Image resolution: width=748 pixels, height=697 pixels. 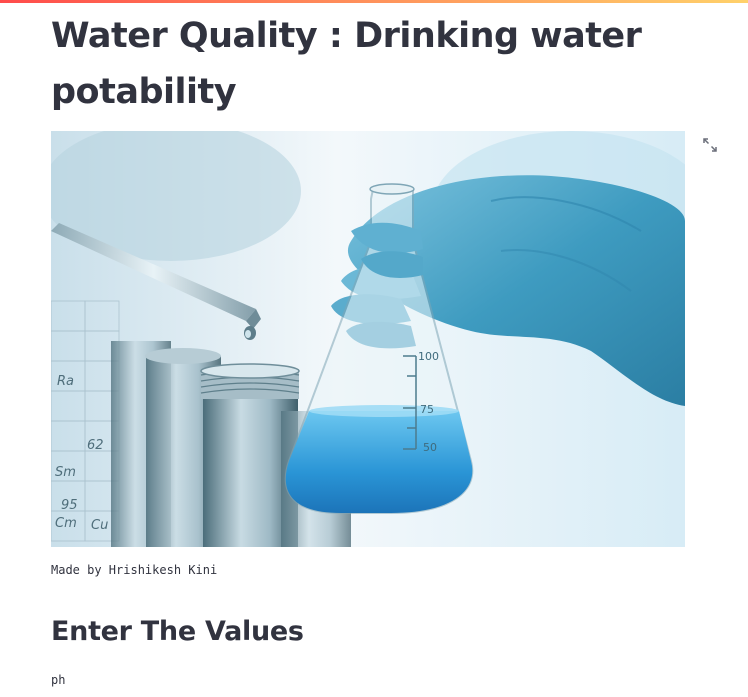 What do you see at coordinates (427, 409) in the screenshot?
I see `flask-mark: 75` at bounding box center [427, 409].